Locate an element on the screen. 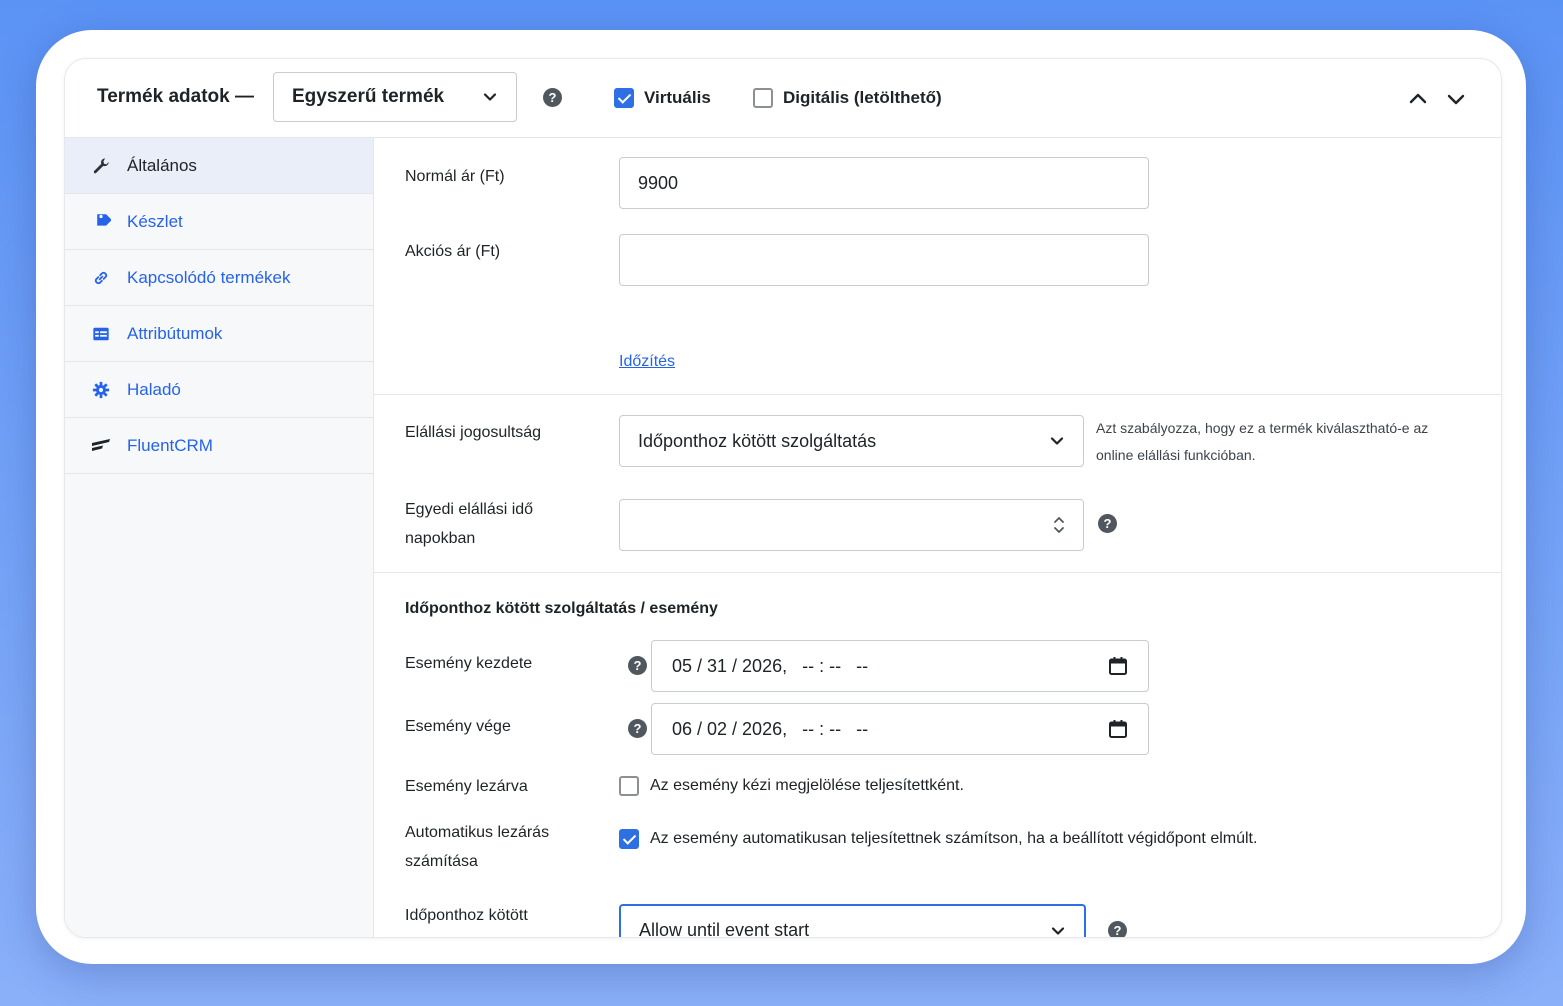 This screenshot has width=1563, height=1006. product-type-value: Egyszerű termék is located at coordinates (368, 96).